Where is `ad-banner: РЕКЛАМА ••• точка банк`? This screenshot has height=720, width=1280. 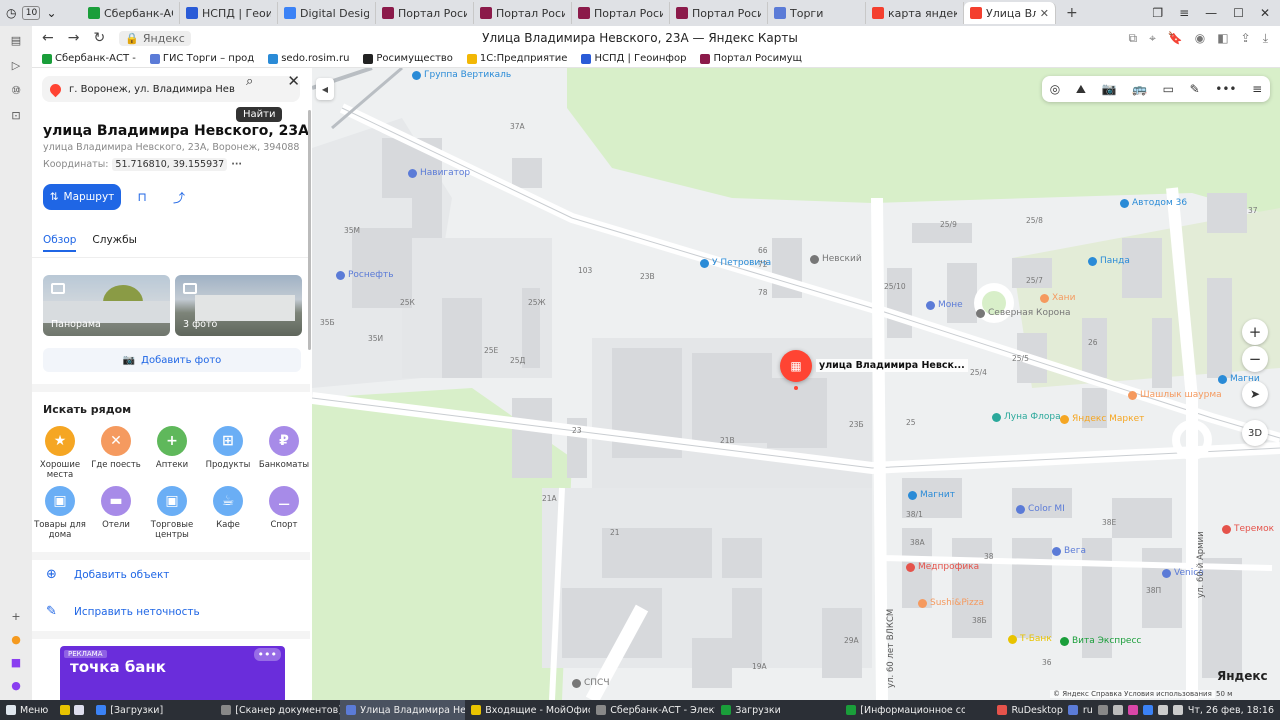 ad-banner: РЕКЛАМА ••• точка банк is located at coordinates (172, 673).